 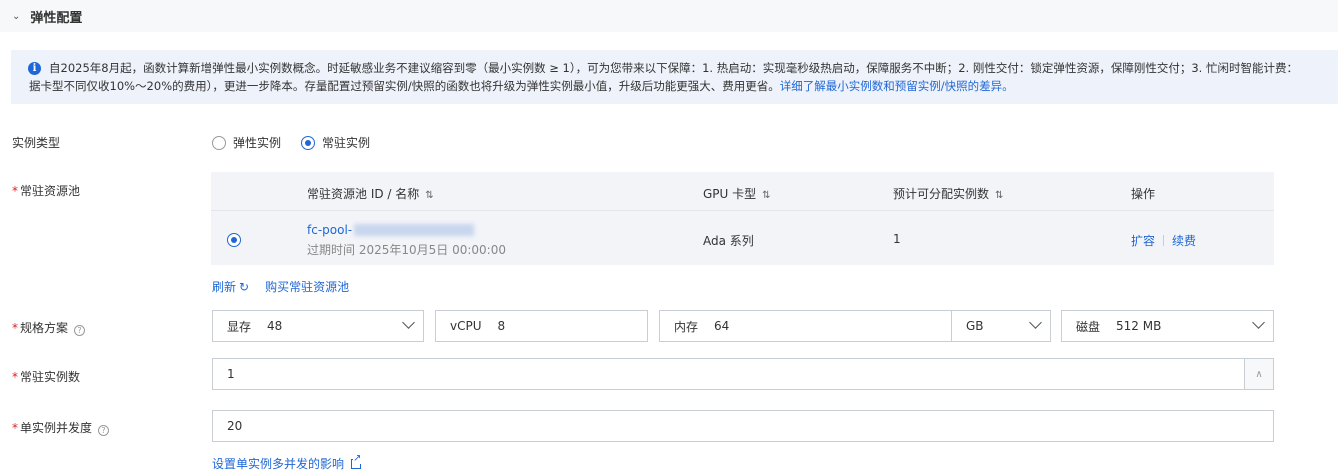 What do you see at coordinates (1167, 326) in the screenshot?
I see `disk-select: 磁盘 512 MB` at bounding box center [1167, 326].